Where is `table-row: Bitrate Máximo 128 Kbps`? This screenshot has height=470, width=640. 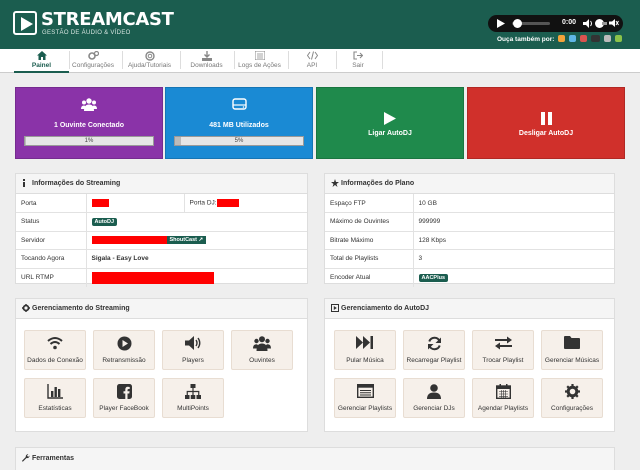
table-row: Bitrate Máximo 128 Kbps is located at coordinates (469, 240).